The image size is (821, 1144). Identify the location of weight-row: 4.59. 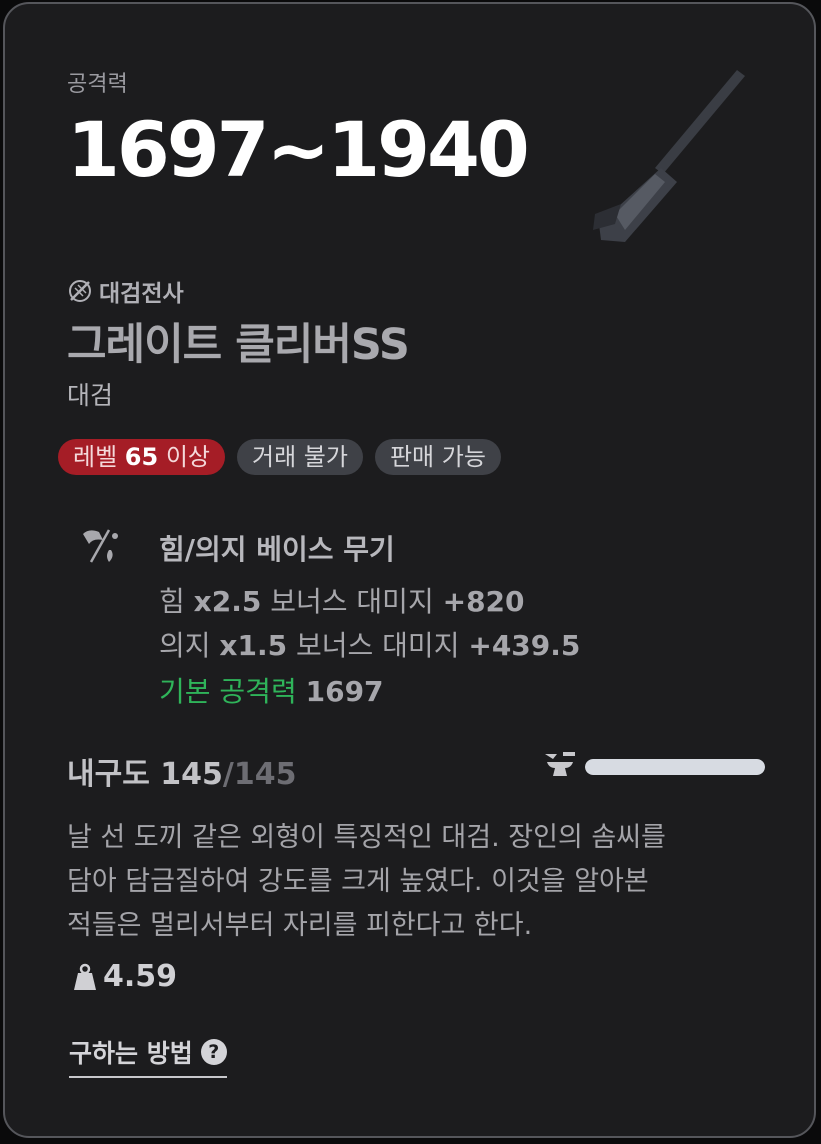
(125, 976).